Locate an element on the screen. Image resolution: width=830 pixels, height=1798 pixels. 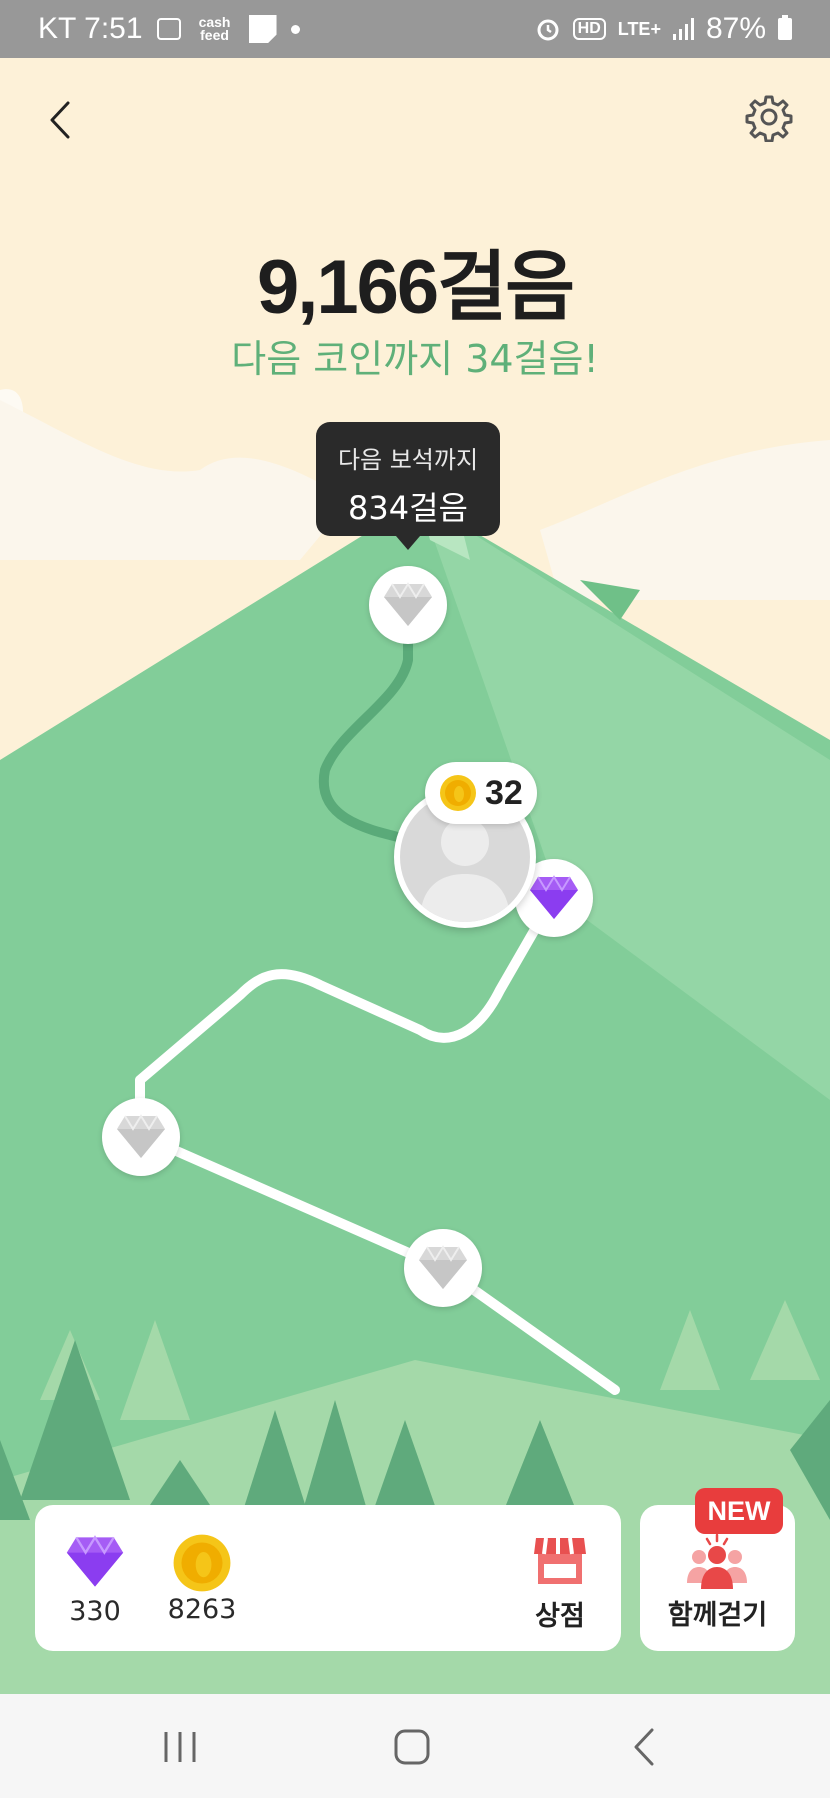
group-people-icon is located at coordinates (717, 1561).